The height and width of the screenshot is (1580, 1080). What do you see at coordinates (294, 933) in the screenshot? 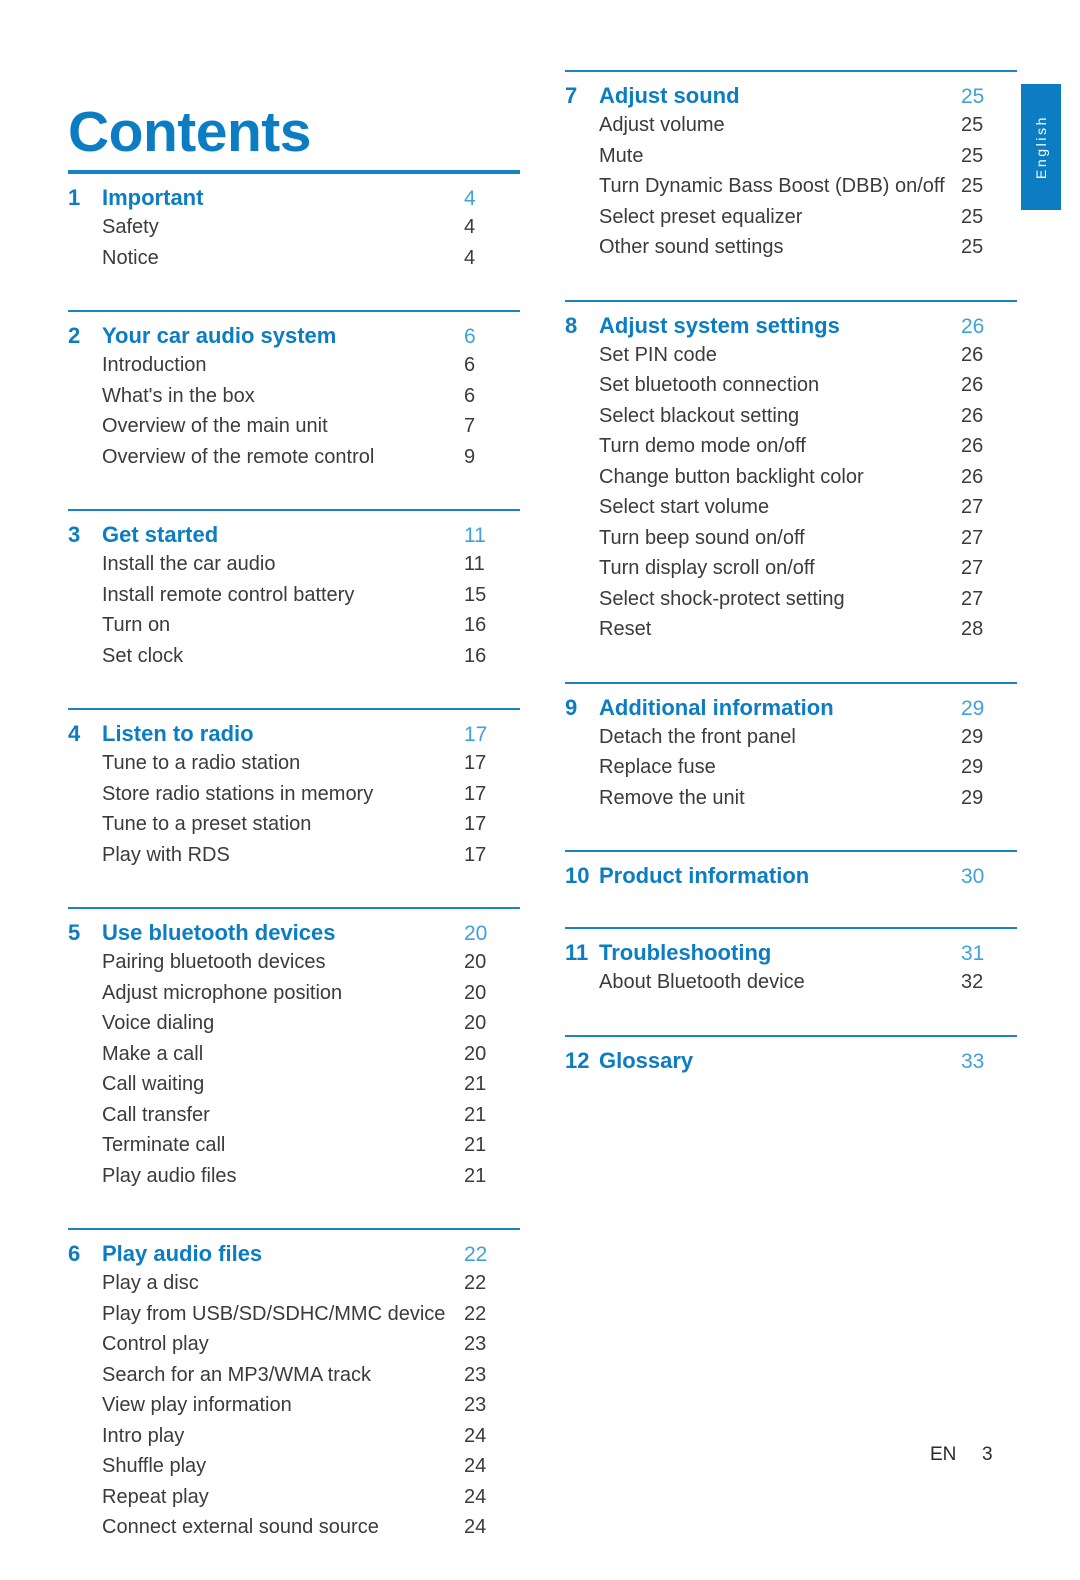
I see `toc-section-heading: 5 Use bluetooth devices 20` at bounding box center [294, 933].